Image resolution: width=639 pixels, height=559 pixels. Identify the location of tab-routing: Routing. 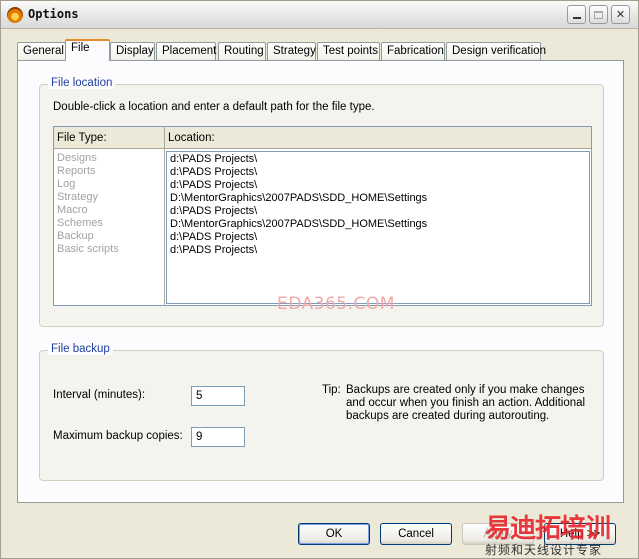
(242, 51).